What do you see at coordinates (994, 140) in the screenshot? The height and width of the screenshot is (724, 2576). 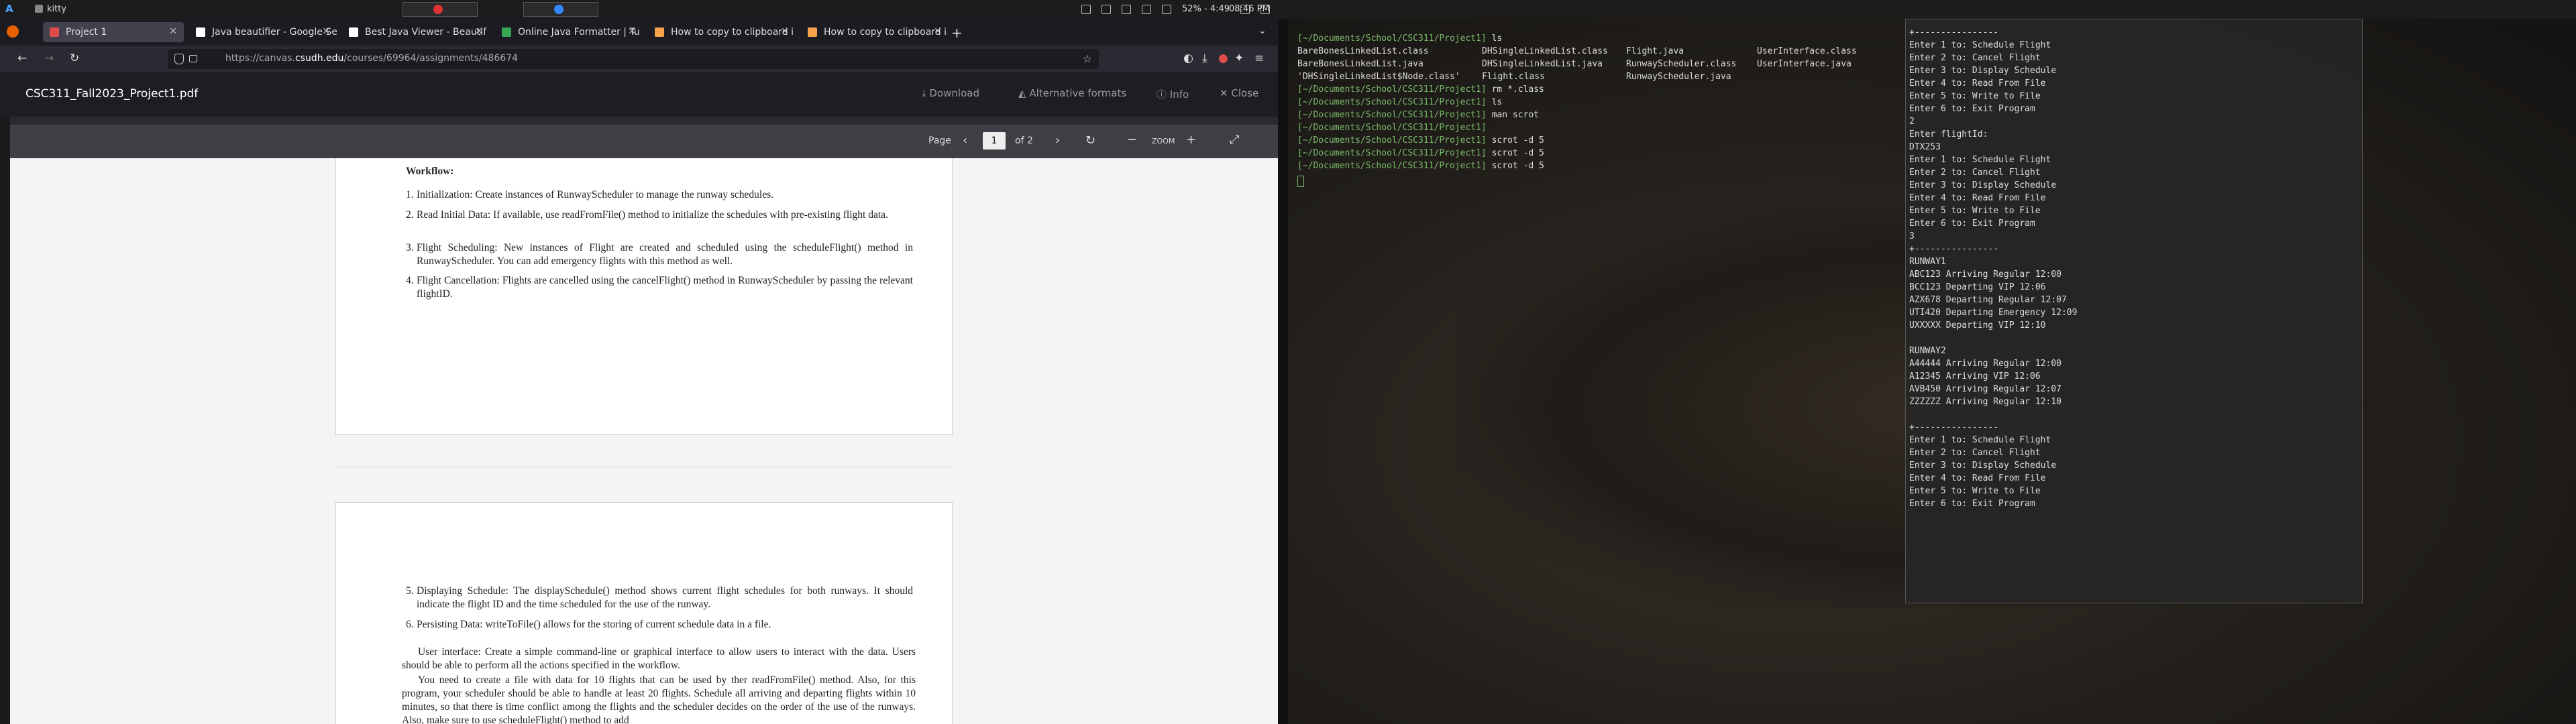 I see `page-number-input: 1` at bounding box center [994, 140].